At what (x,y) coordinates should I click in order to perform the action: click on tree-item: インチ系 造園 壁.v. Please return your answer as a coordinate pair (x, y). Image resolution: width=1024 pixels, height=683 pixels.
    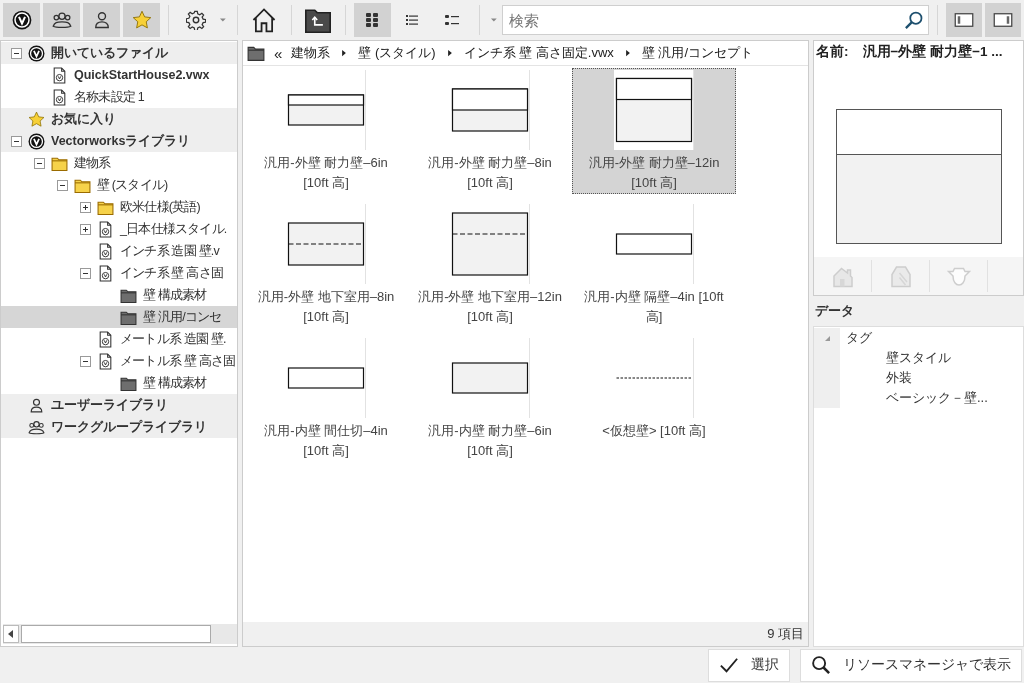
    Looking at the image, I should click on (119, 251).